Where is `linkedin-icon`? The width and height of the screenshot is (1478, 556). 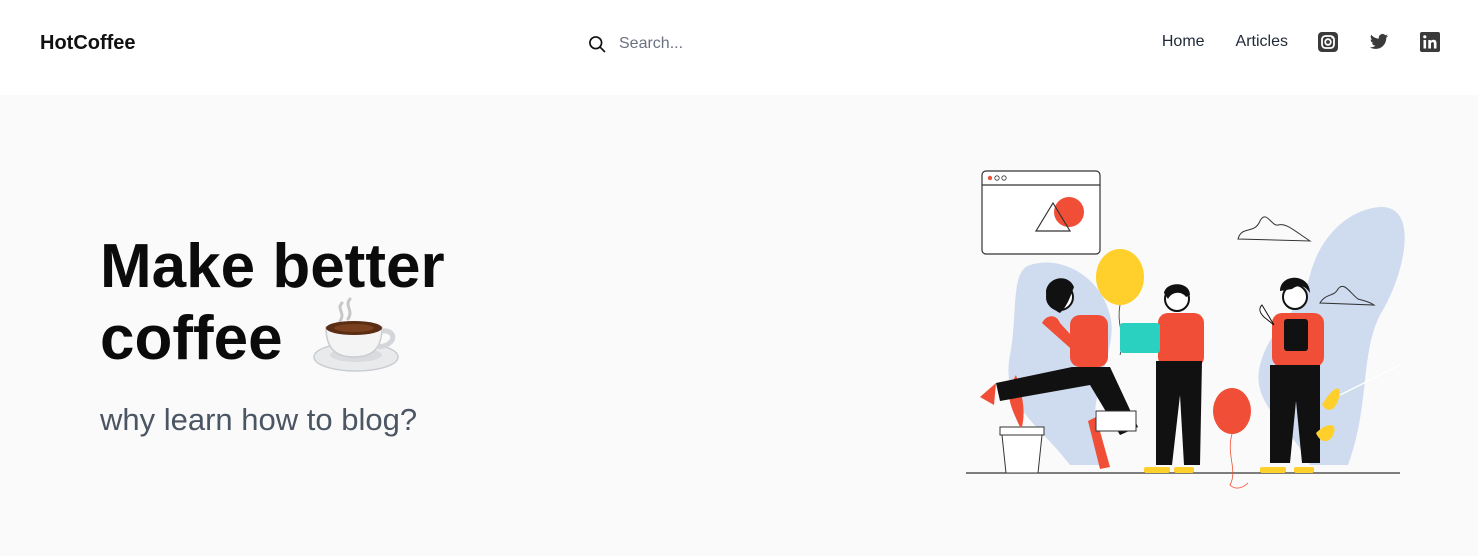 linkedin-icon is located at coordinates (1430, 42).